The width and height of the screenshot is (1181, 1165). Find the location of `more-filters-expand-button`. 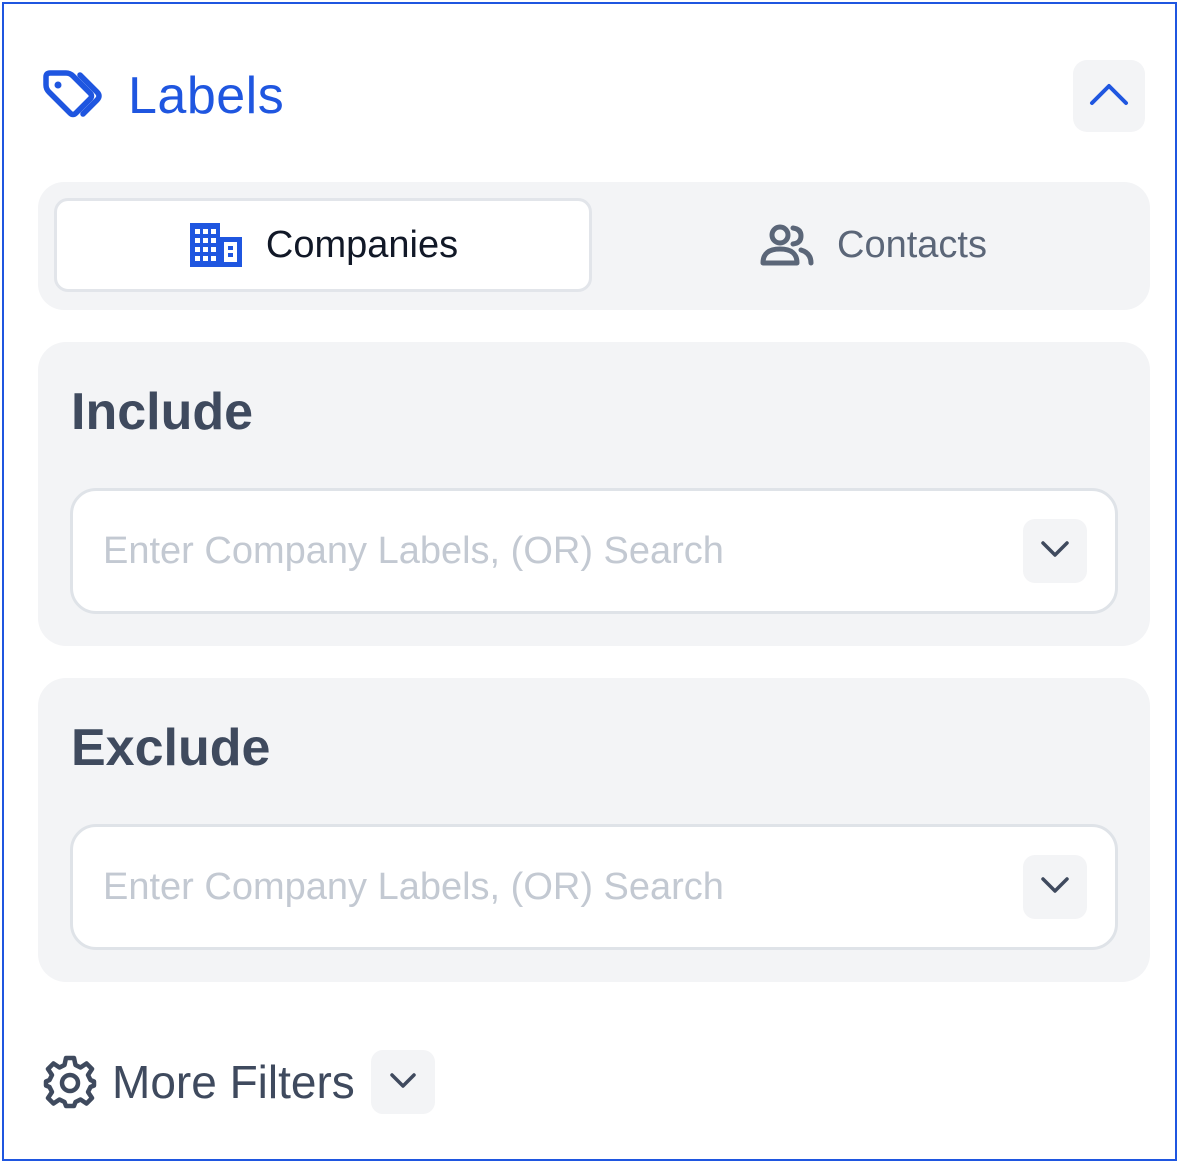

more-filters-expand-button is located at coordinates (402, 1082).